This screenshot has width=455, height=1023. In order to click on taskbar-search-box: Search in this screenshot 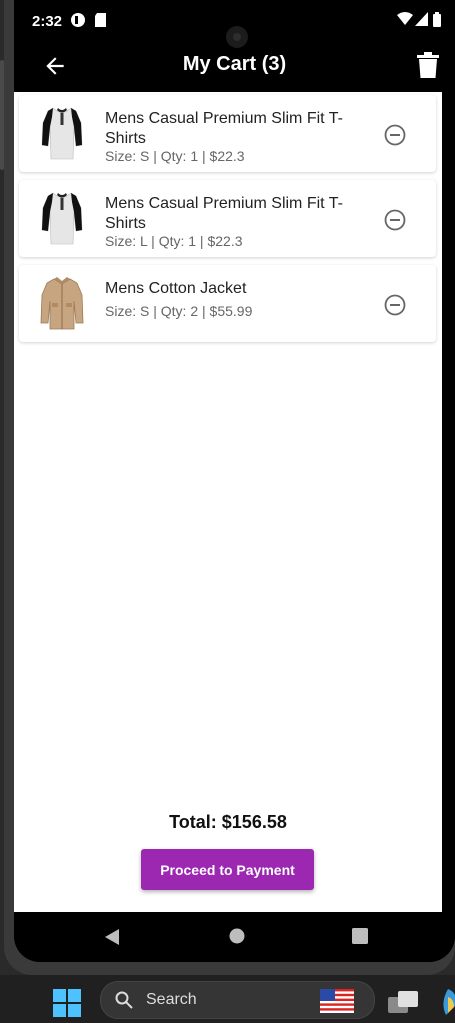, I will do `click(237, 1000)`.